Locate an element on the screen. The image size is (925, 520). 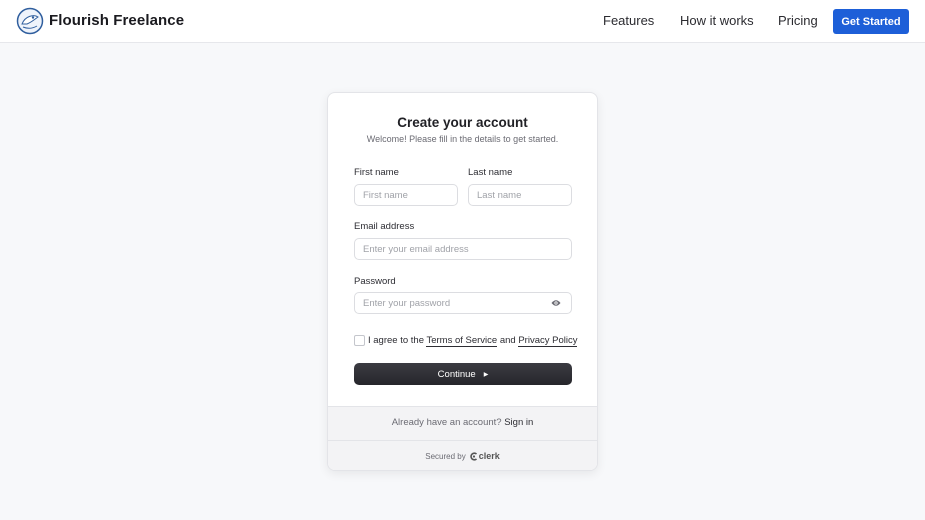
clerk-logo: clerk is located at coordinates (484, 456).